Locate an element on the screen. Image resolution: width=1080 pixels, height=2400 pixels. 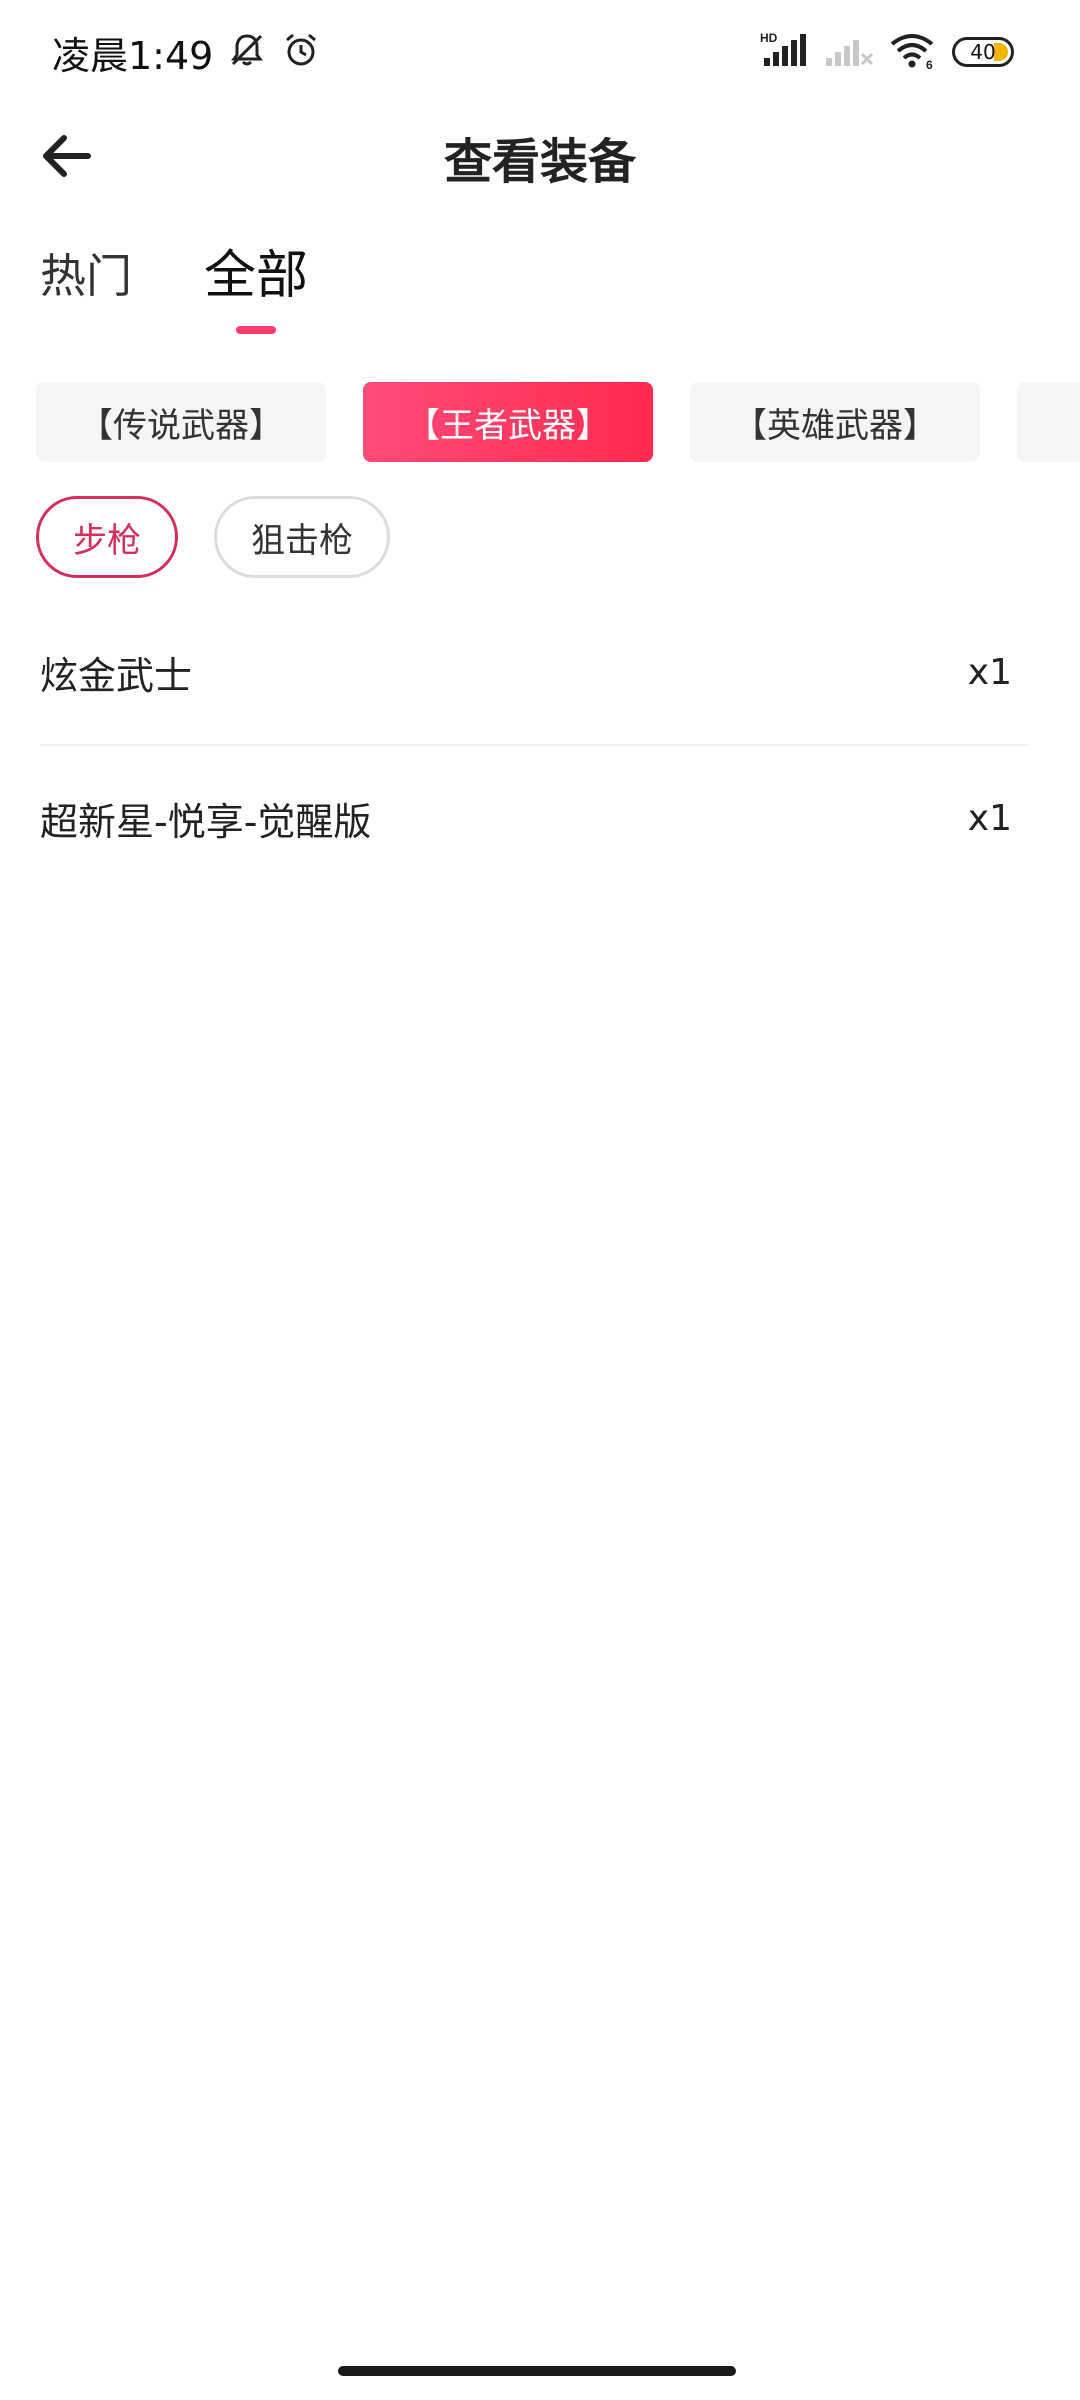
status-left: 凌晨1:49 is located at coordinates (186, 52).